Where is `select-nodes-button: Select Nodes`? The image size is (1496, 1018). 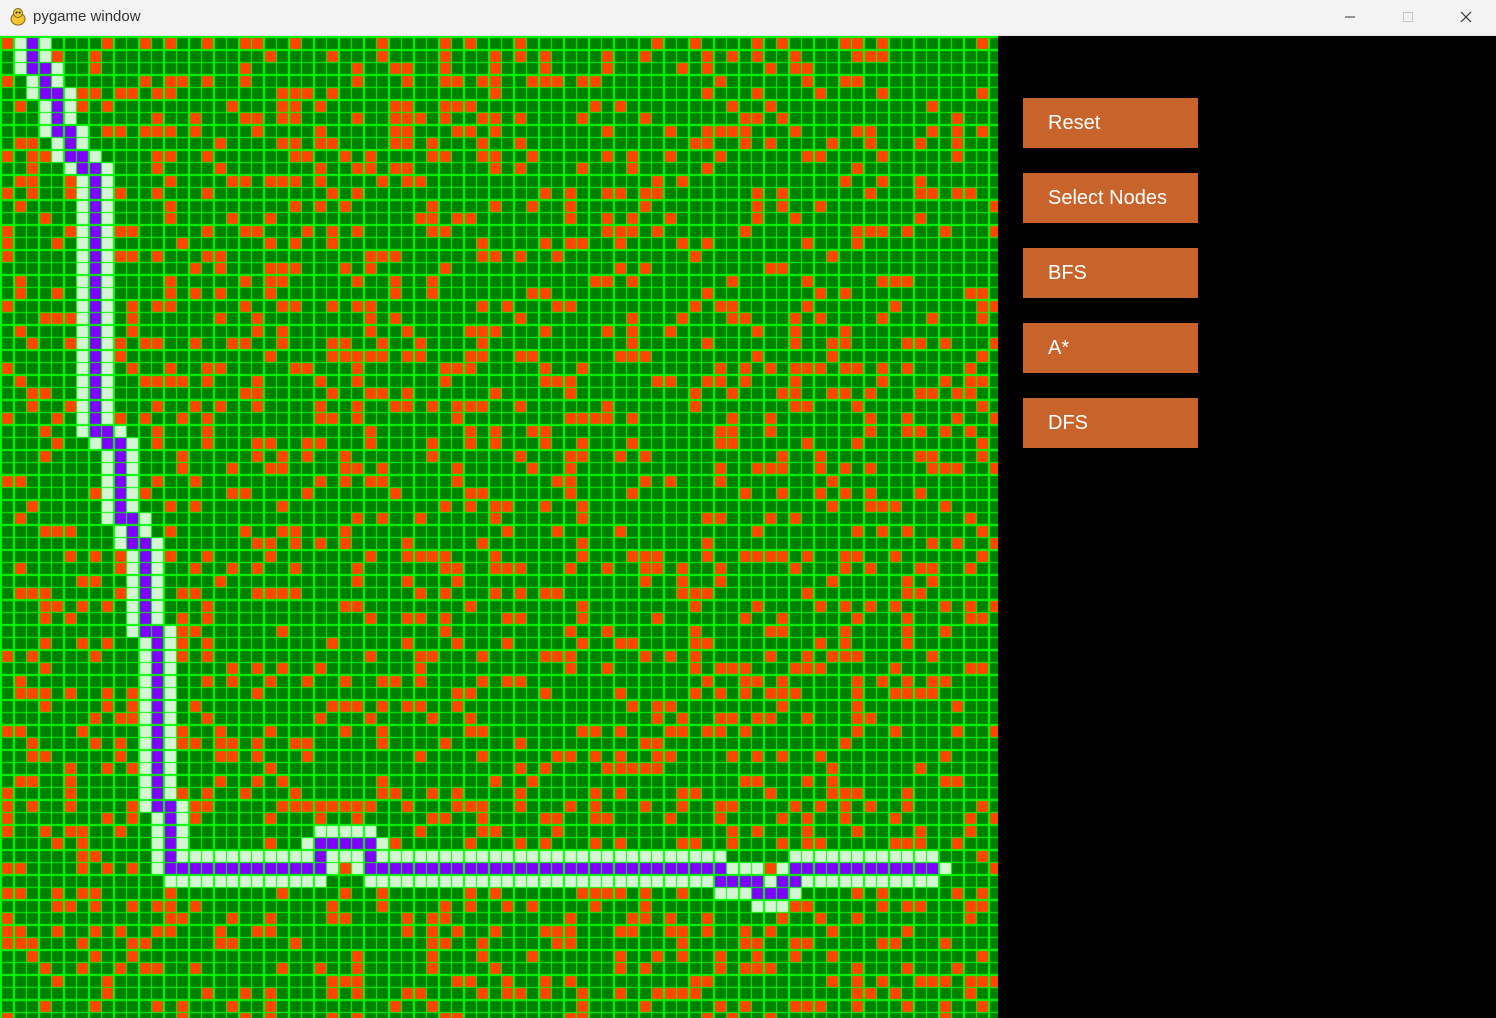 select-nodes-button: Select Nodes is located at coordinates (1110, 198).